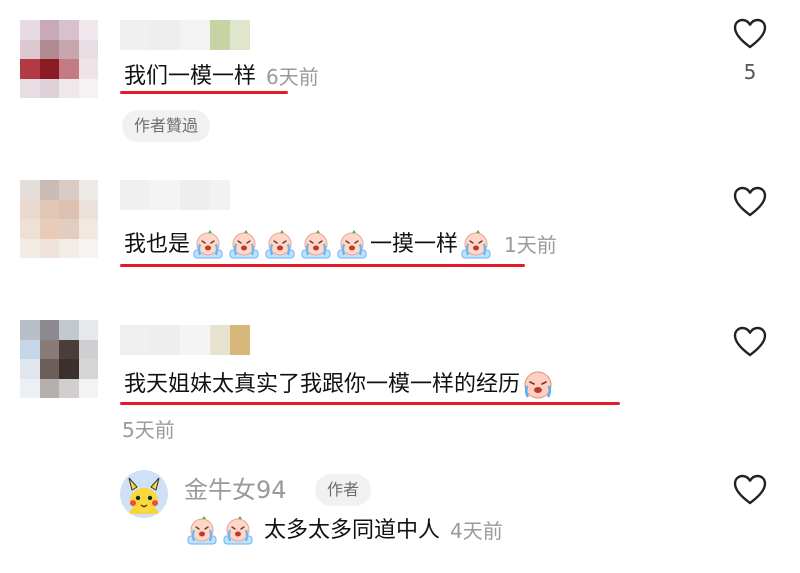  I want to click on author-avatar, so click(144, 494).